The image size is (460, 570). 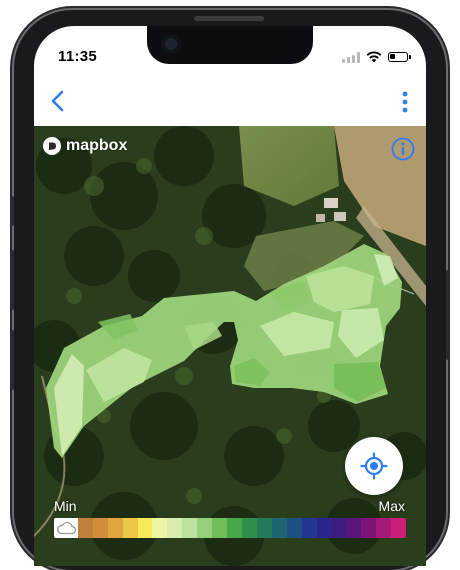 I want to click on status-icons, so click(x=376, y=57).